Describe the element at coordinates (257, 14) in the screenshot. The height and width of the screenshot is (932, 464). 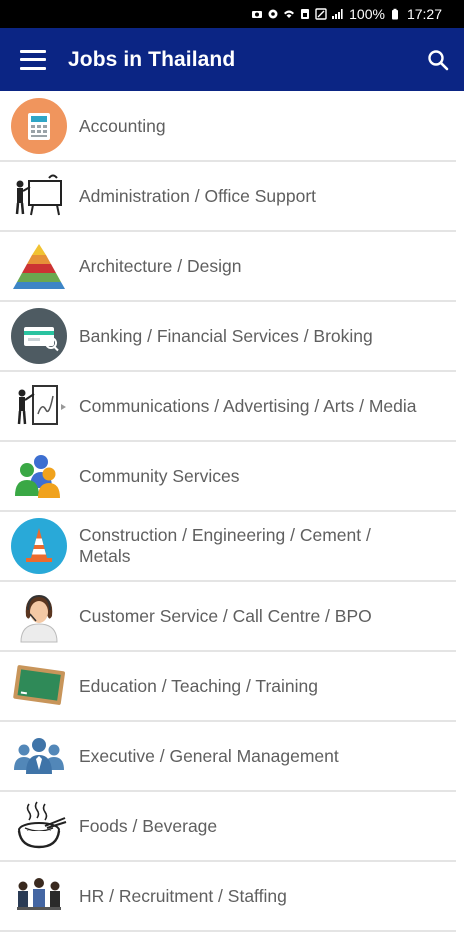
I see `camera-icon` at that location.